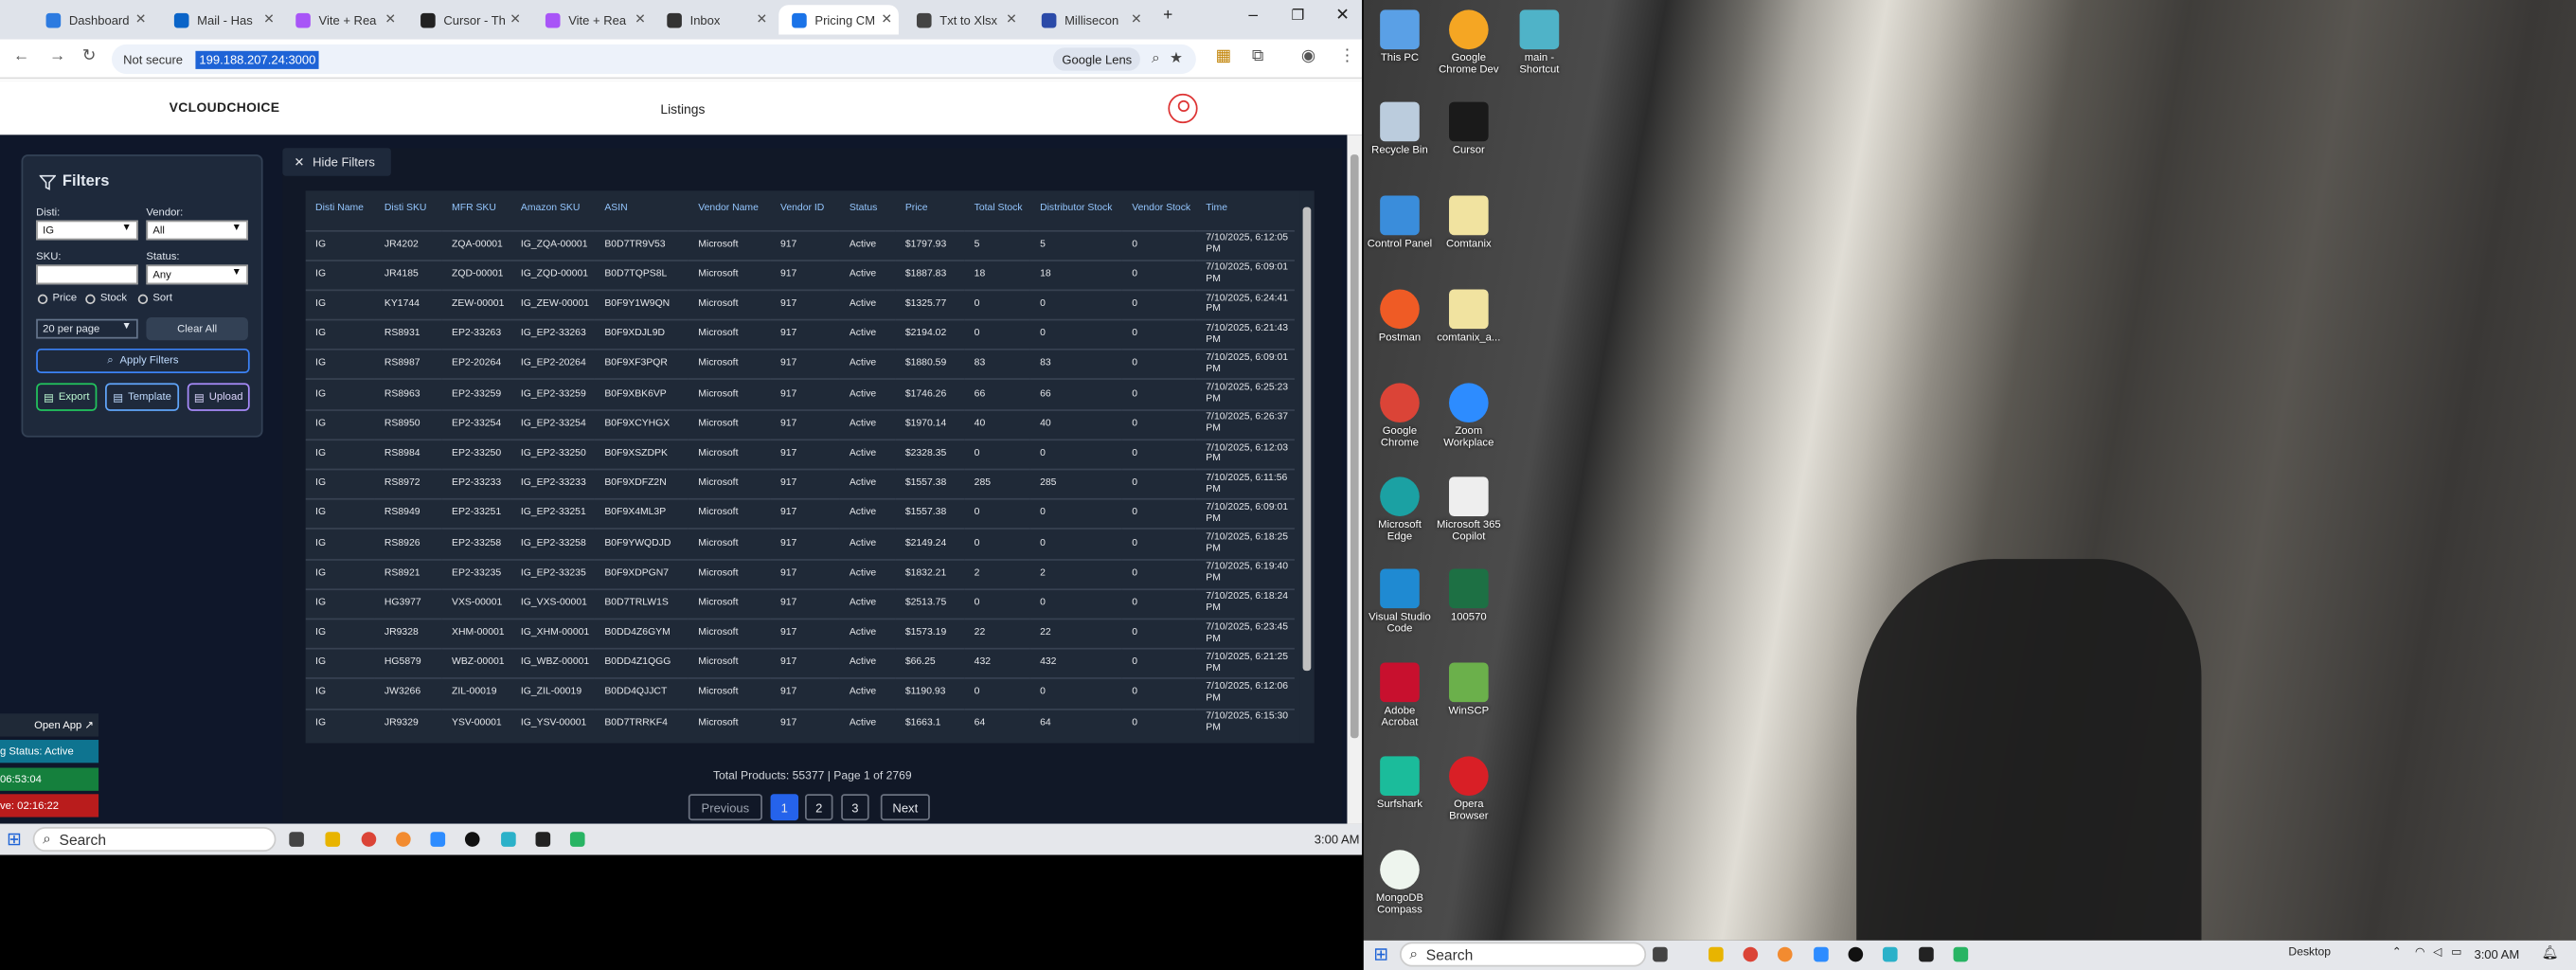 Image resolution: width=2576 pixels, height=970 pixels. What do you see at coordinates (855, 807) in the screenshot?
I see `page-3-button: 3` at bounding box center [855, 807].